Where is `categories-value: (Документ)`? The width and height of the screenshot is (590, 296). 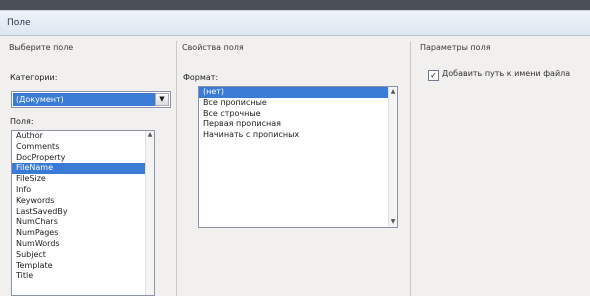
categories-value: (Документ) is located at coordinates (84, 99).